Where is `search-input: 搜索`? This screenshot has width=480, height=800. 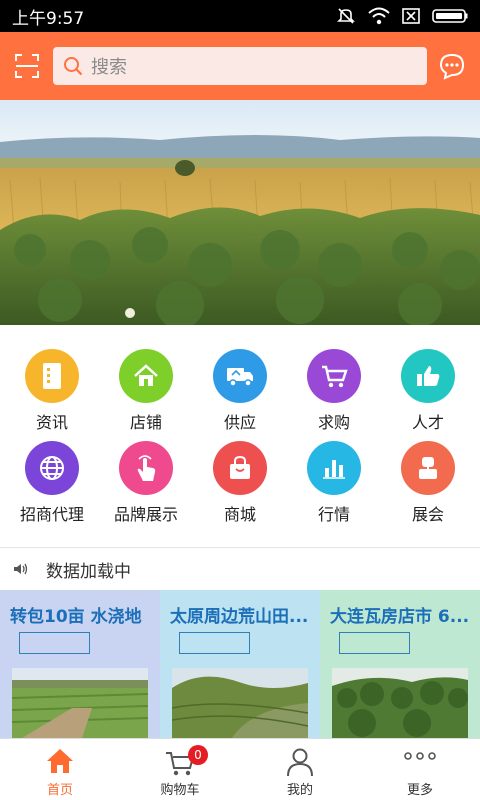
search-input: 搜索 is located at coordinates (240, 66).